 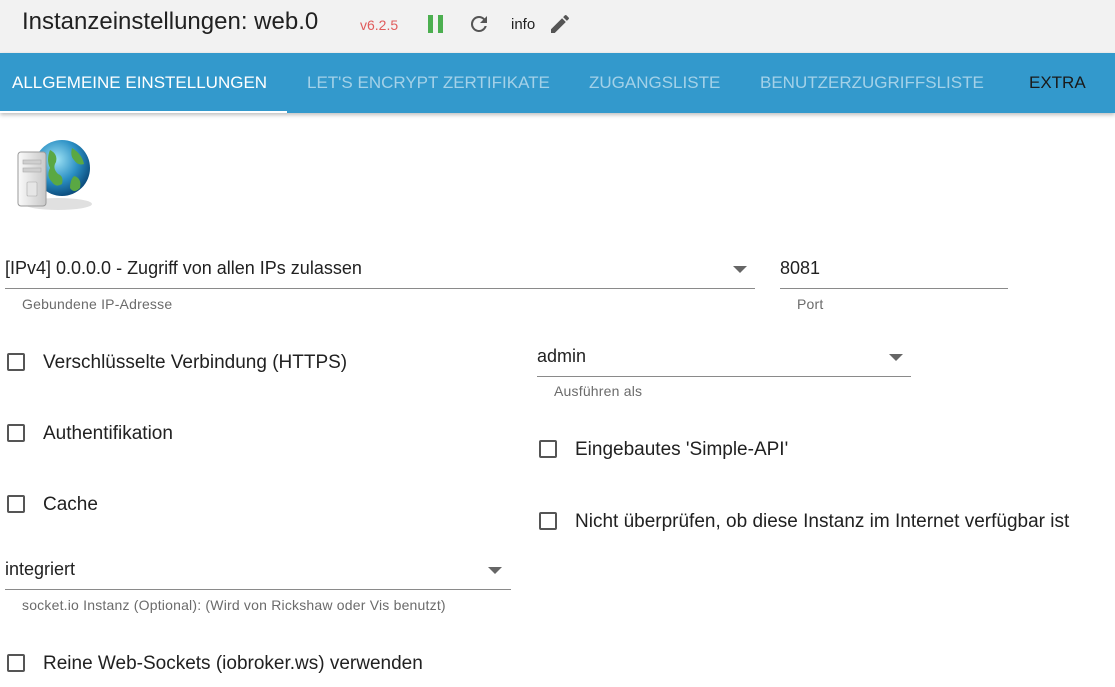 What do you see at coordinates (1057, 83) in the screenshot?
I see `tab-extra: EXTRA` at bounding box center [1057, 83].